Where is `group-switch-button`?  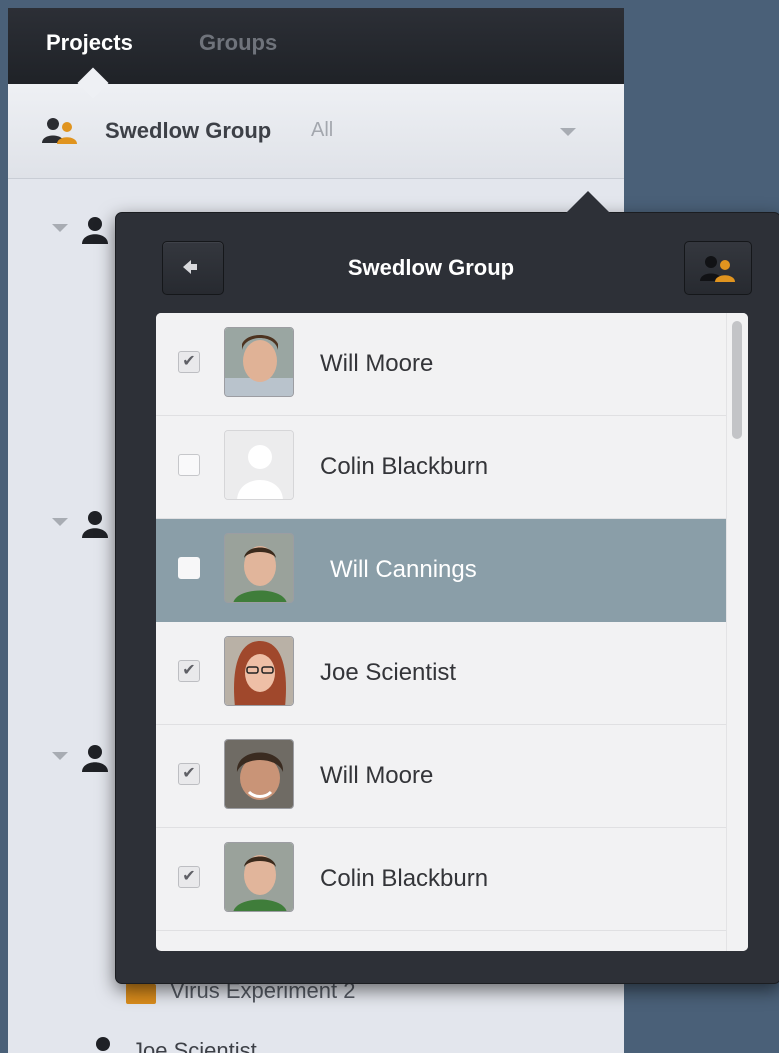
group-switch-button is located at coordinates (718, 268).